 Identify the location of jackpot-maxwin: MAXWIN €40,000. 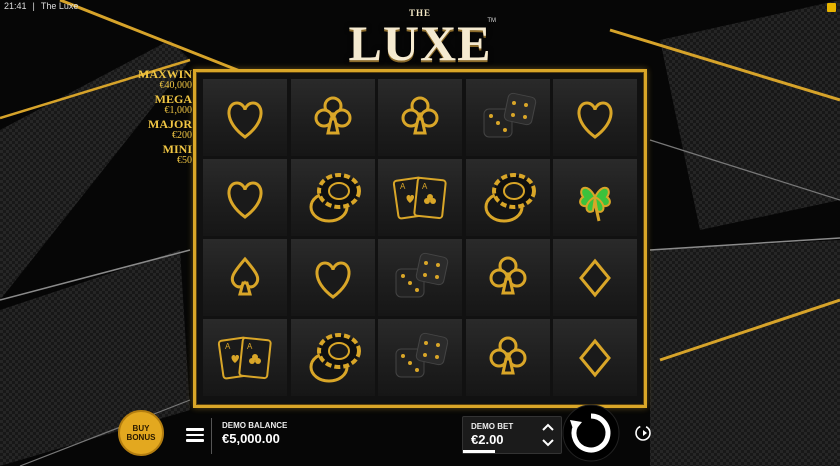
(164, 79).